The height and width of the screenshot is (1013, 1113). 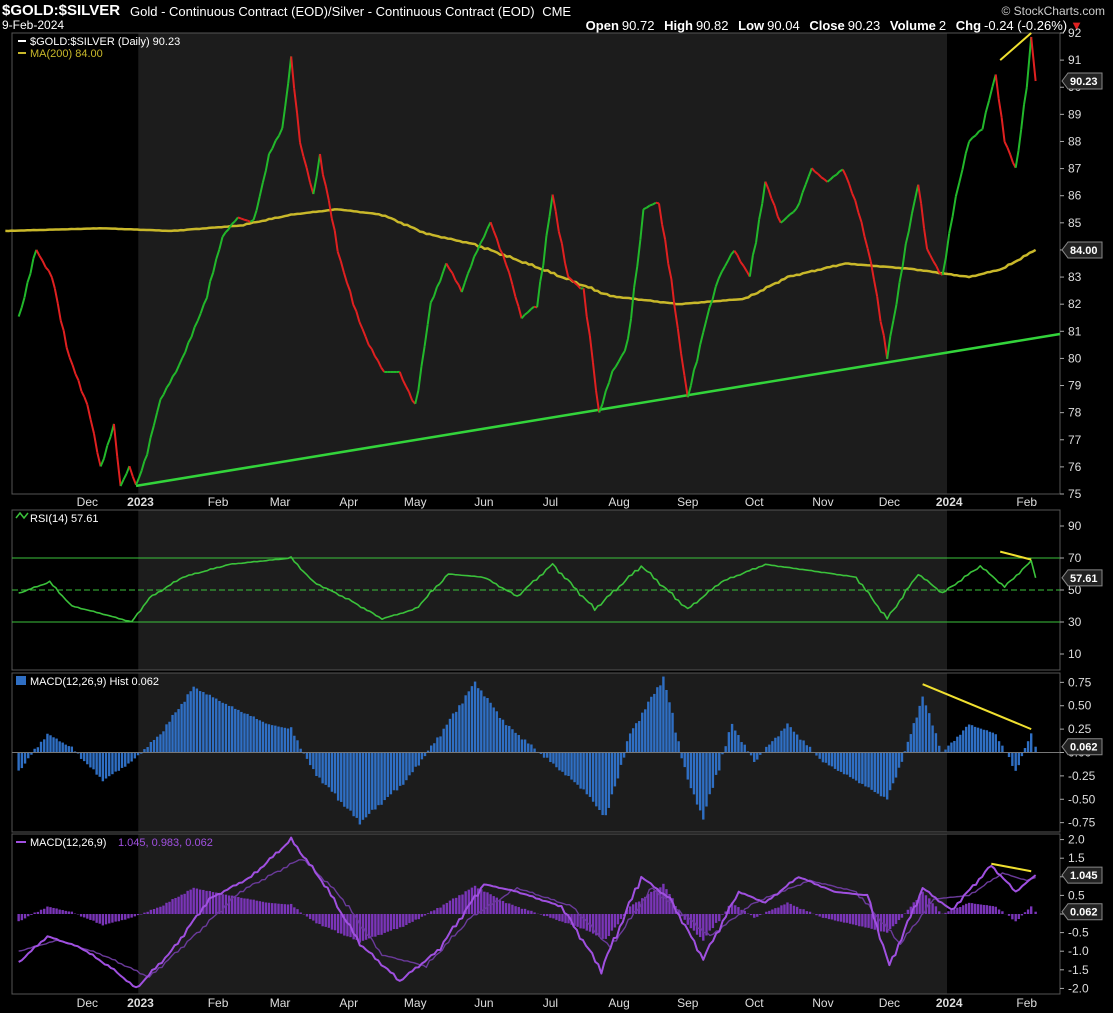 I want to click on x-tick-label-0-6: Jun, so click(x=483, y=502).